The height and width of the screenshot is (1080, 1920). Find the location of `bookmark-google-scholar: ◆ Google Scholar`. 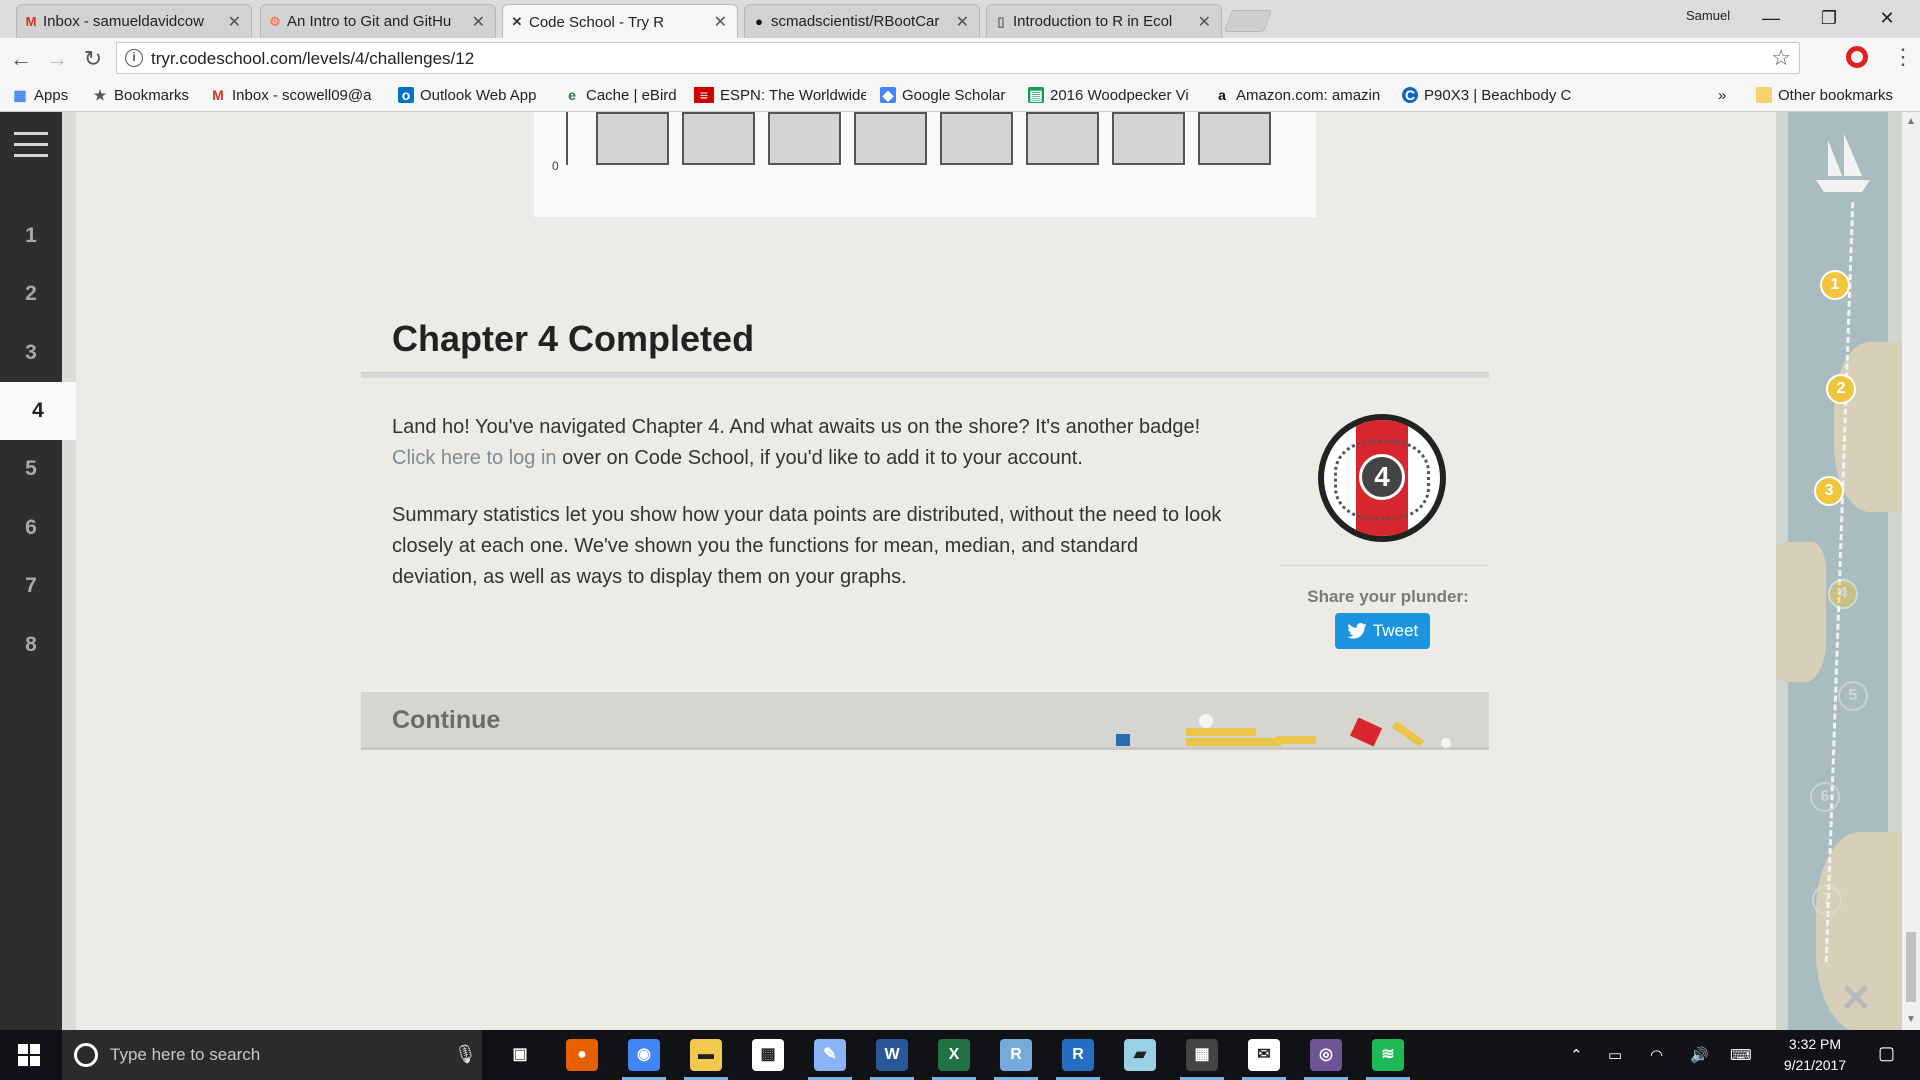

bookmark-google-scholar: ◆ Google Scholar is located at coordinates (948, 95).